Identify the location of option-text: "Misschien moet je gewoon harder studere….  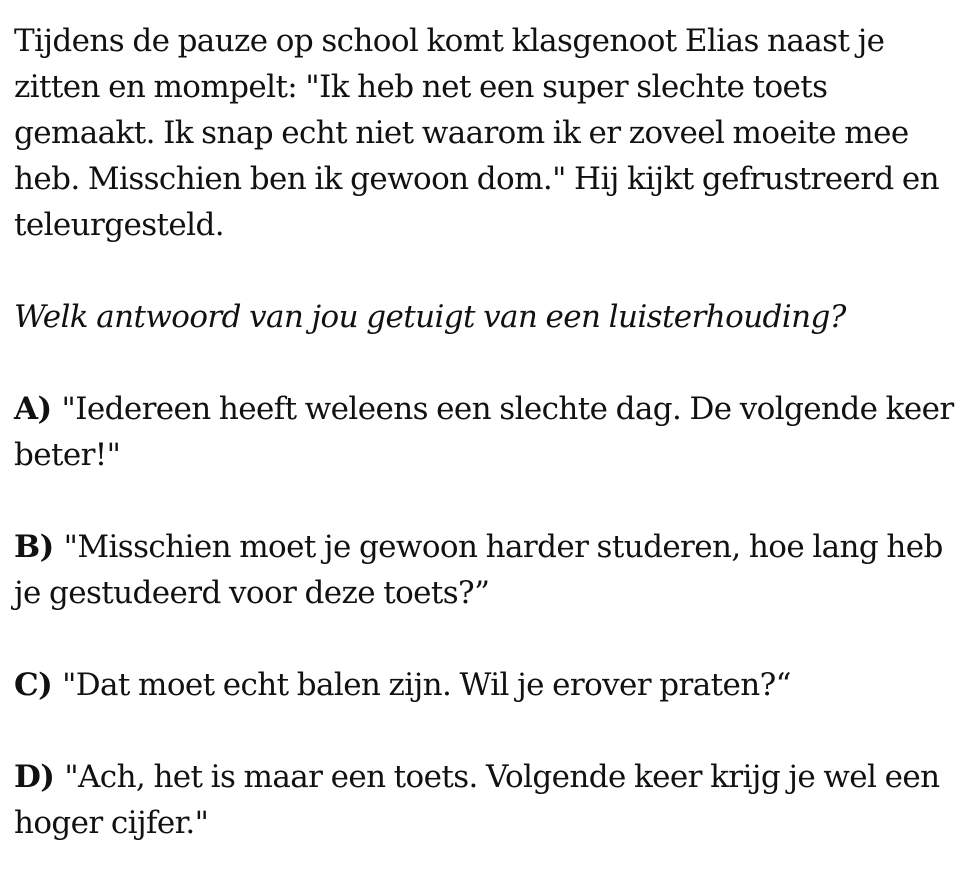
(478, 570).